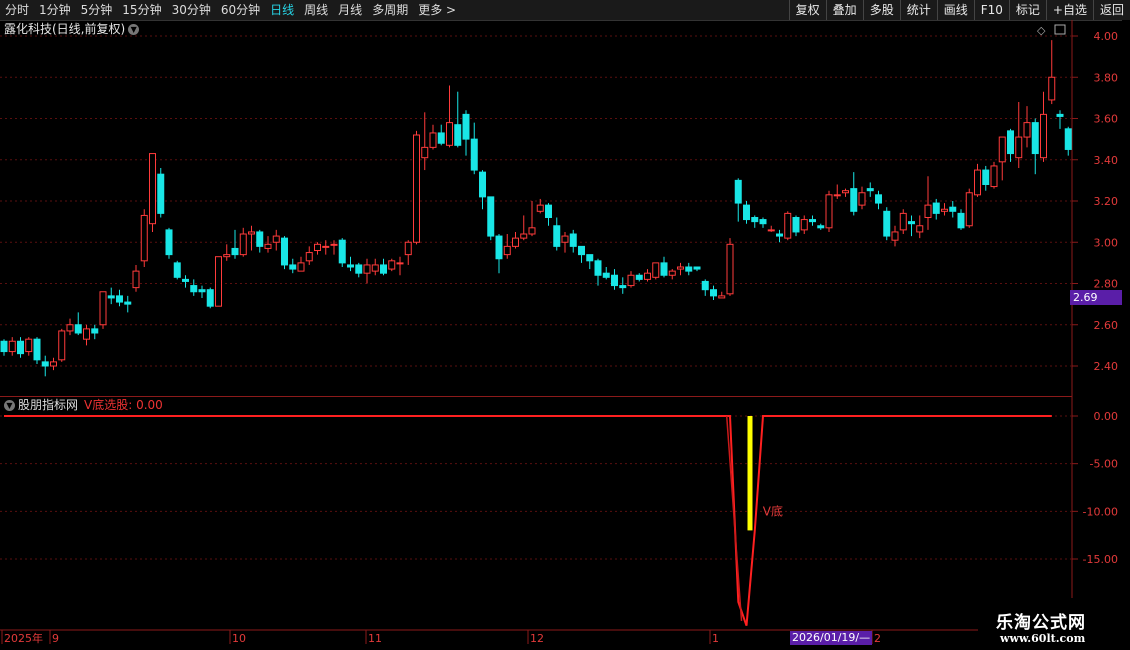 The height and width of the screenshot is (650, 1130). What do you see at coordinates (536, 396) in the screenshot?
I see `pane-divider` at bounding box center [536, 396].